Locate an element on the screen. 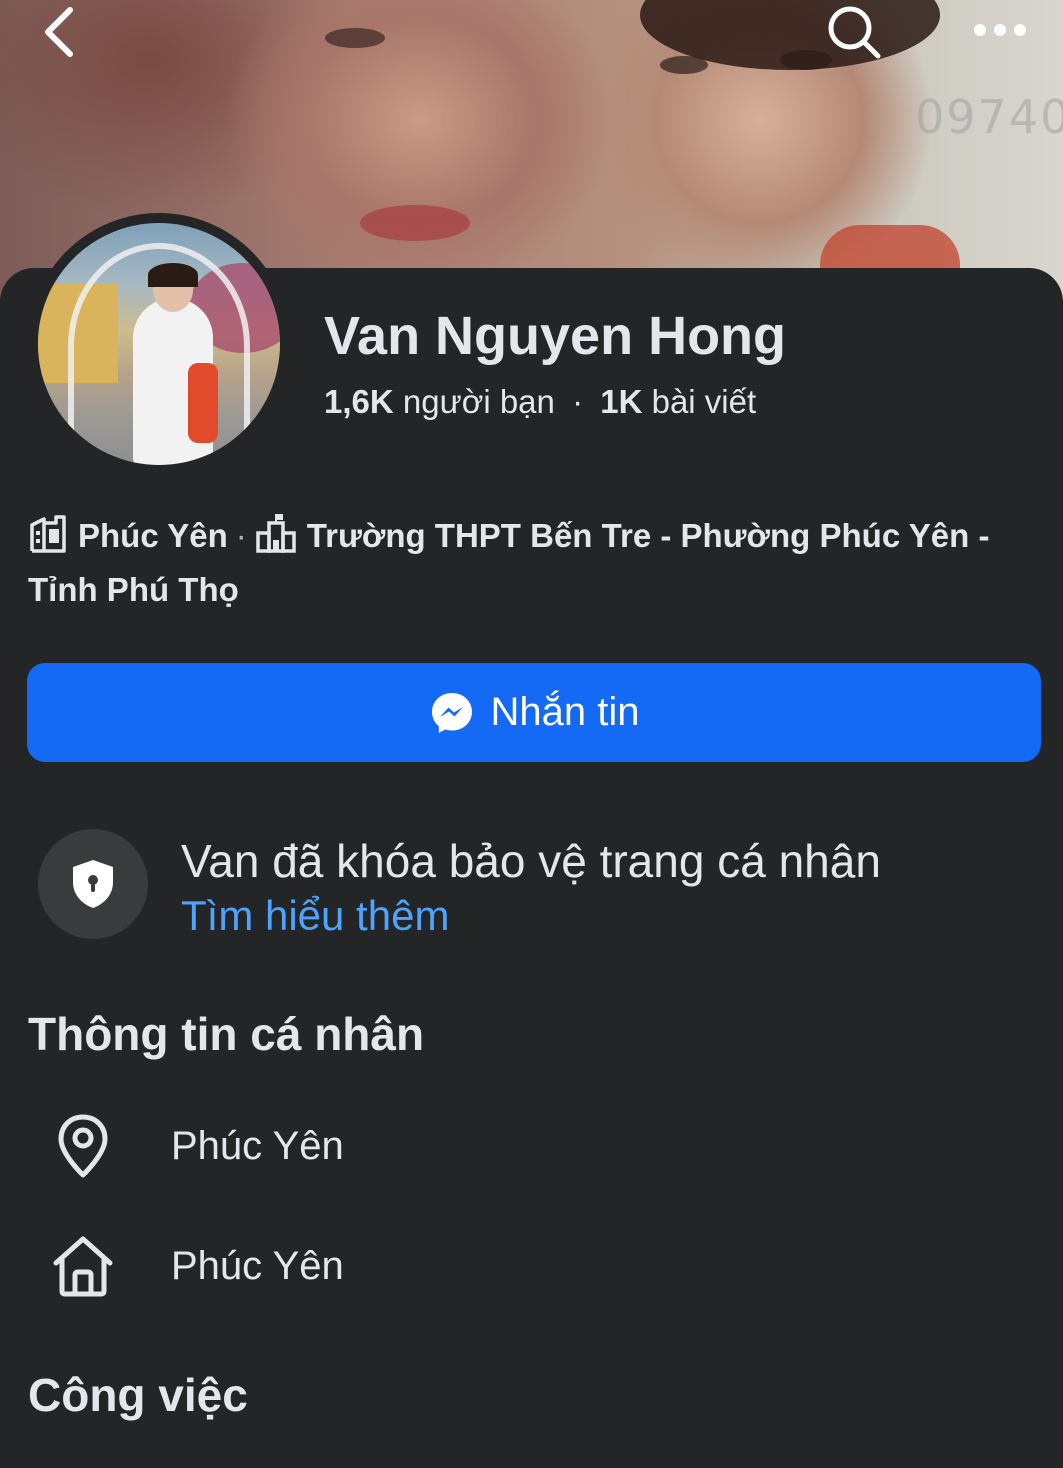  city-icon is located at coordinates (48, 539).